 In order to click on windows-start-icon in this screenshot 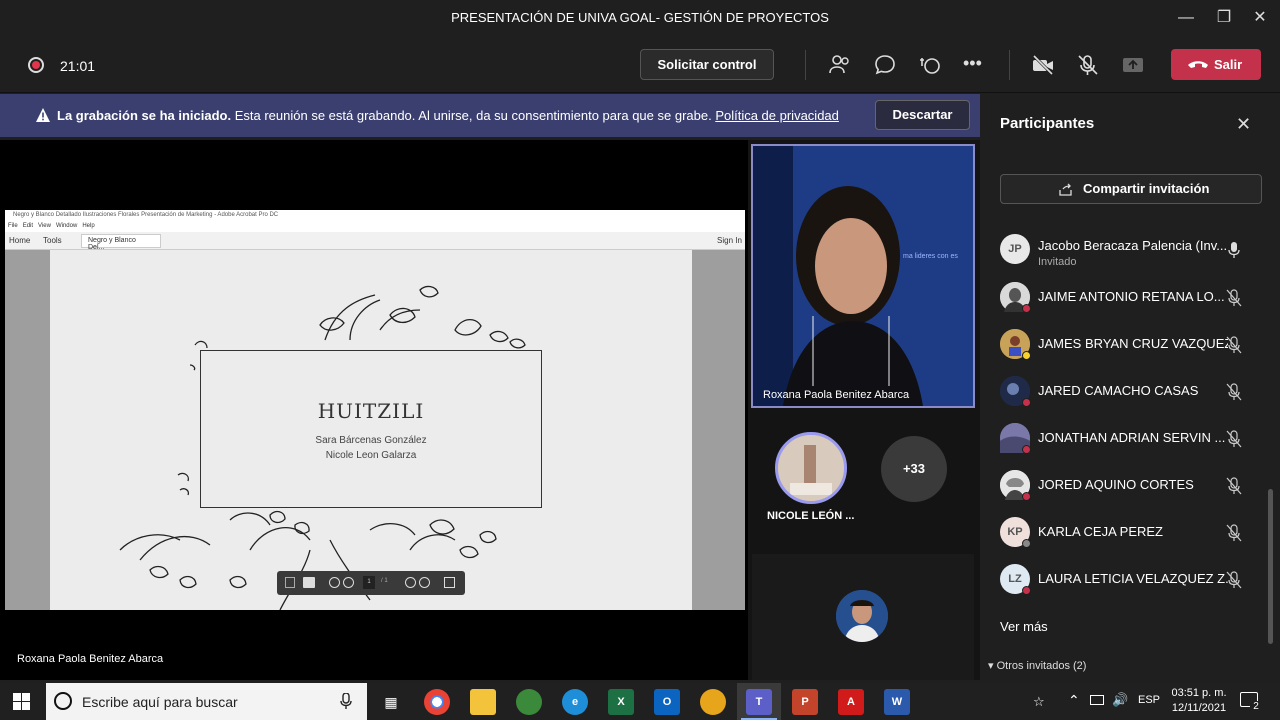, I will do `click(21, 701)`.